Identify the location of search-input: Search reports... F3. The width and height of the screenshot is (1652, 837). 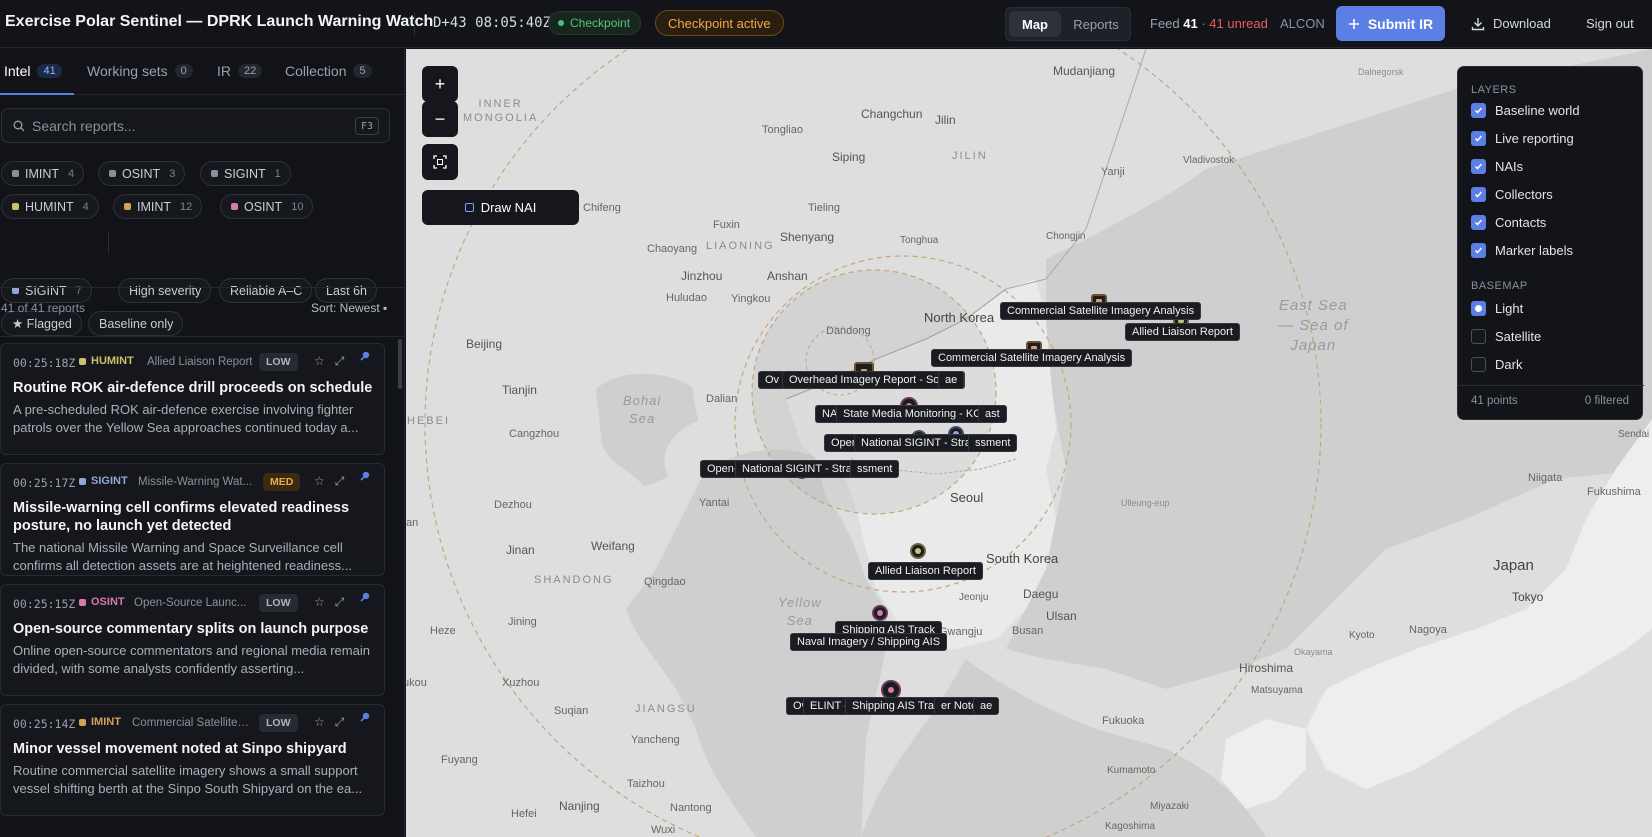
(195, 125).